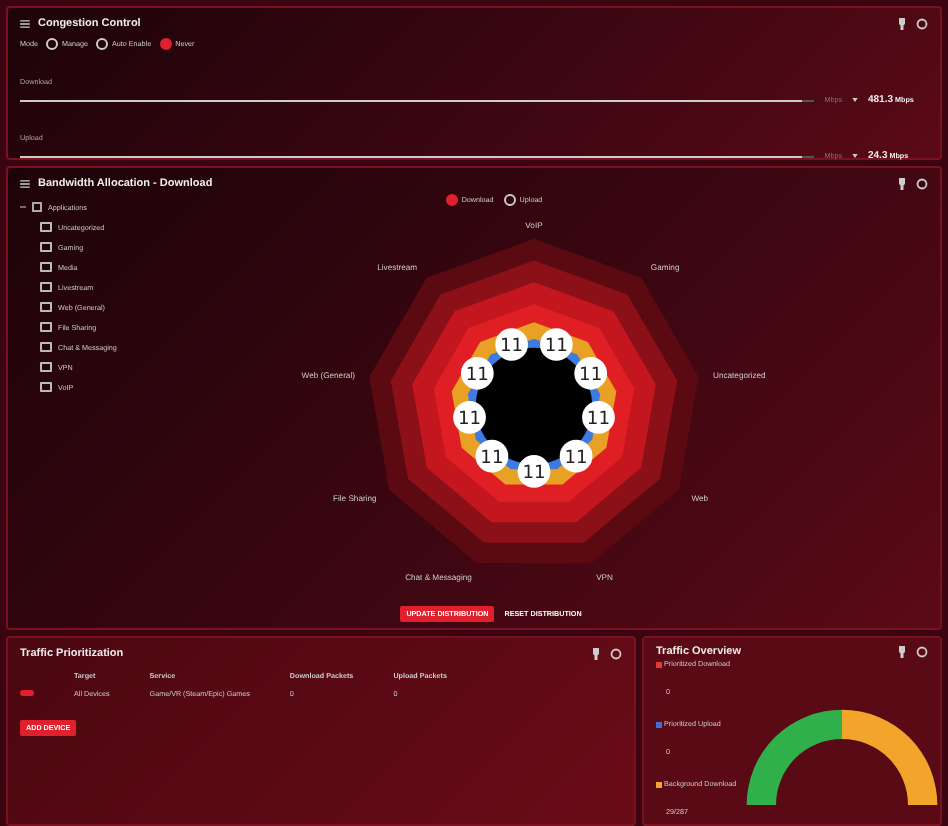 Image resolution: width=948 pixels, height=826 pixels. What do you see at coordinates (451, 200) in the screenshot?
I see `legend-toggle` at bounding box center [451, 200].